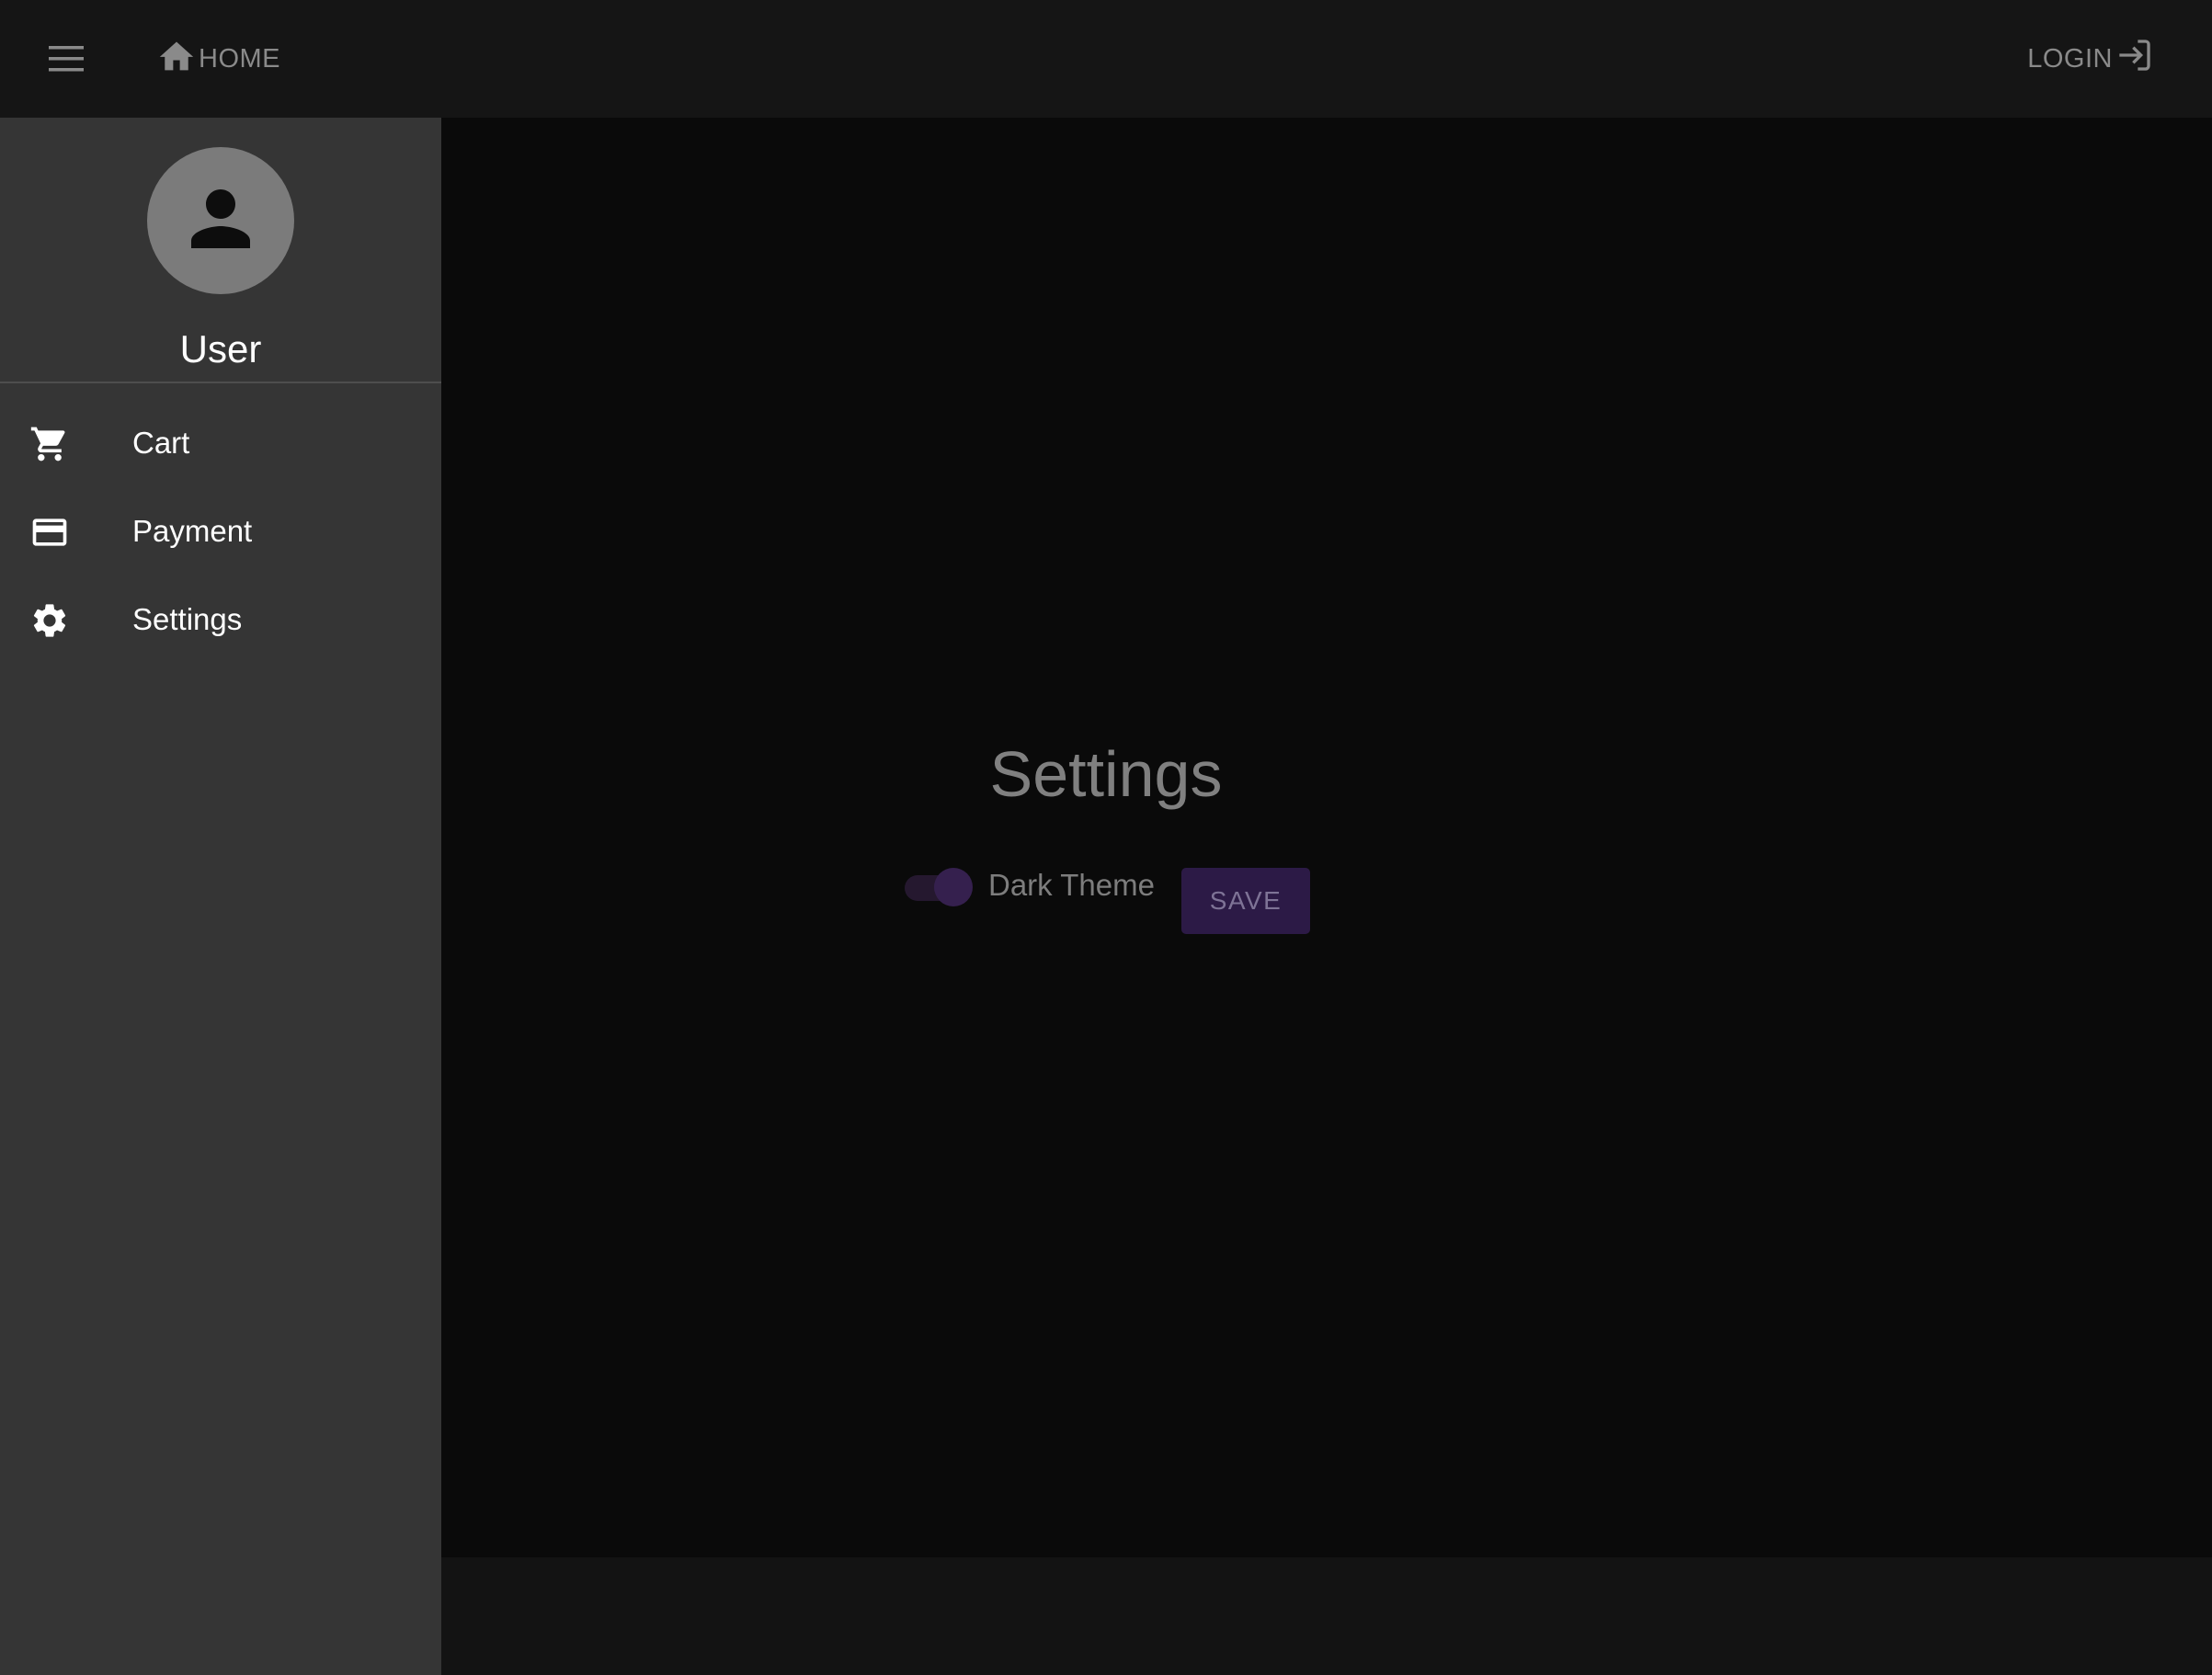 The width and height of the screenshot is (2212, 1675). I want to click on sidebar-item-cart: Cart, so click(220, 443).